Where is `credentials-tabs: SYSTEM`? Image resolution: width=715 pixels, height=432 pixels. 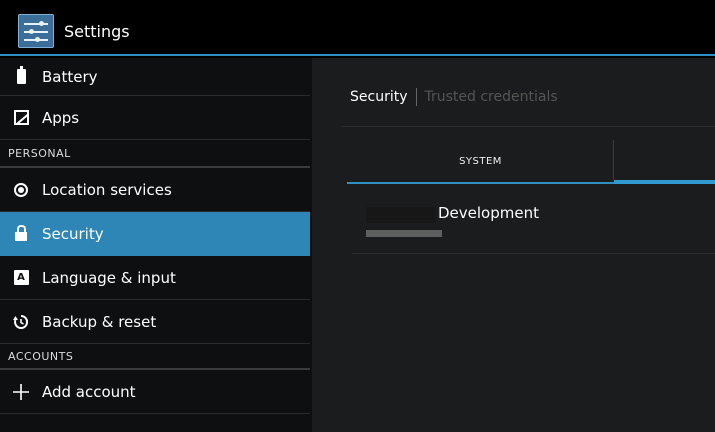 credentials-tabs: SYSTEM is located at coordinates (531, 162).